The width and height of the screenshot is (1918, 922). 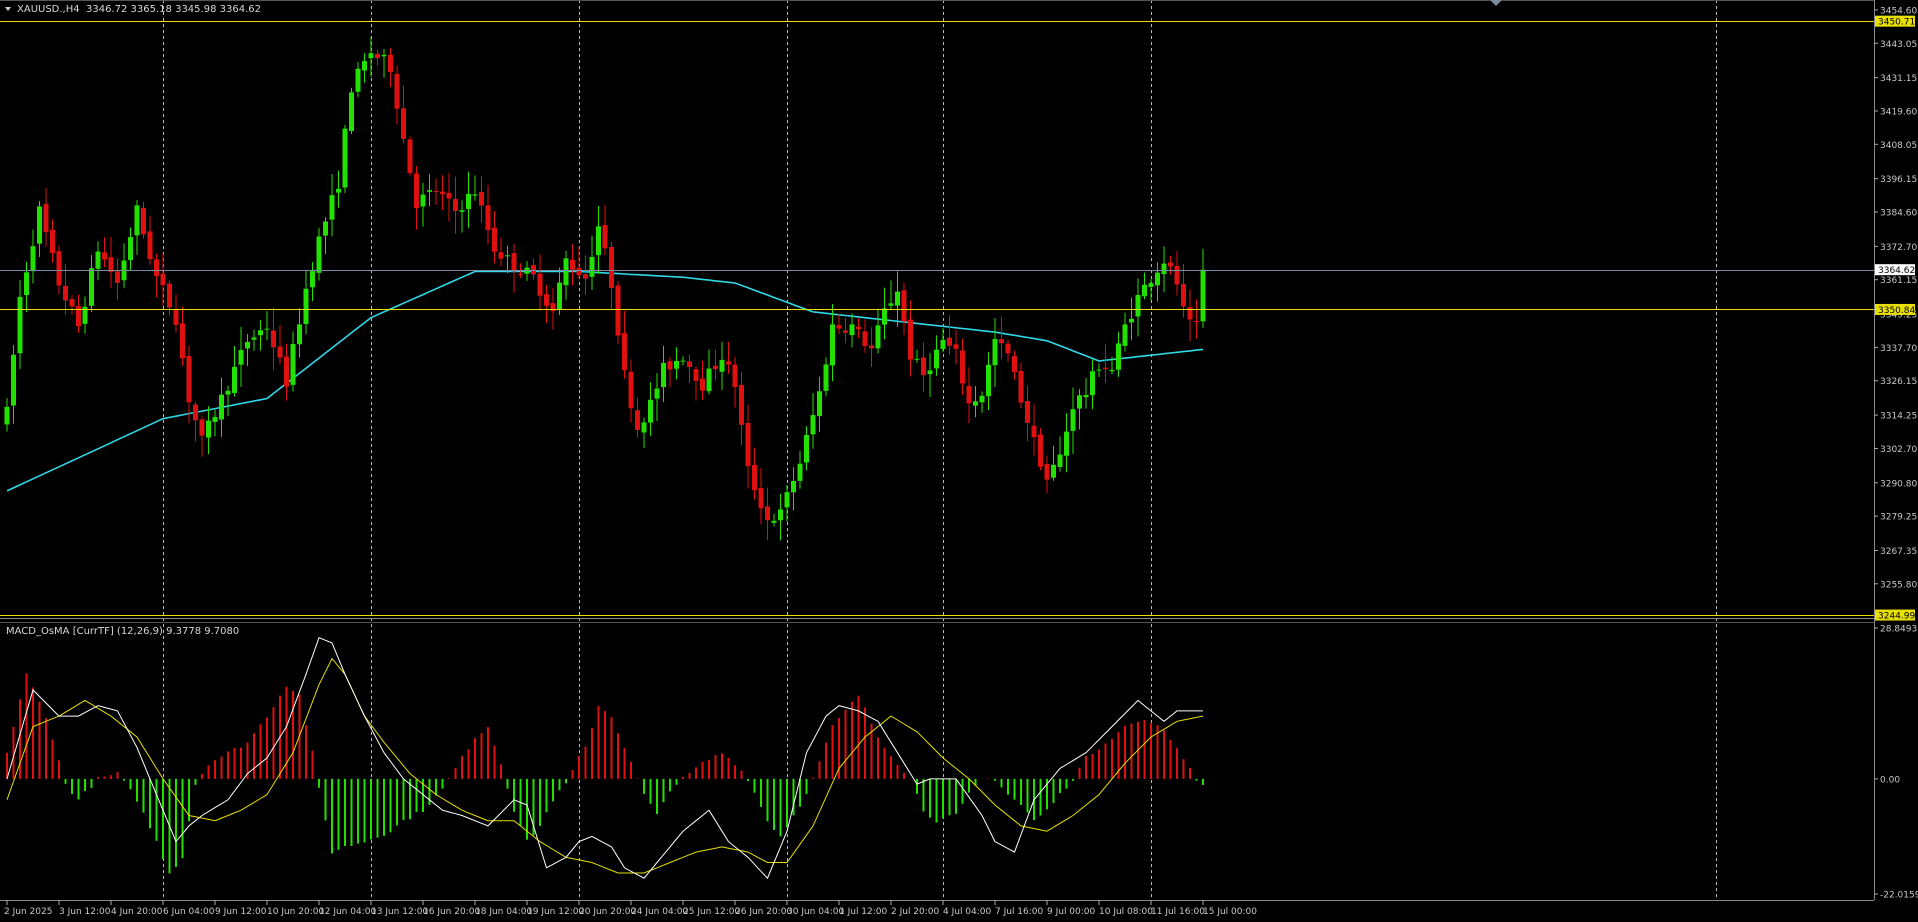 I want to click on indicator-value-1: 9.3778, so click(x=183, y=631).